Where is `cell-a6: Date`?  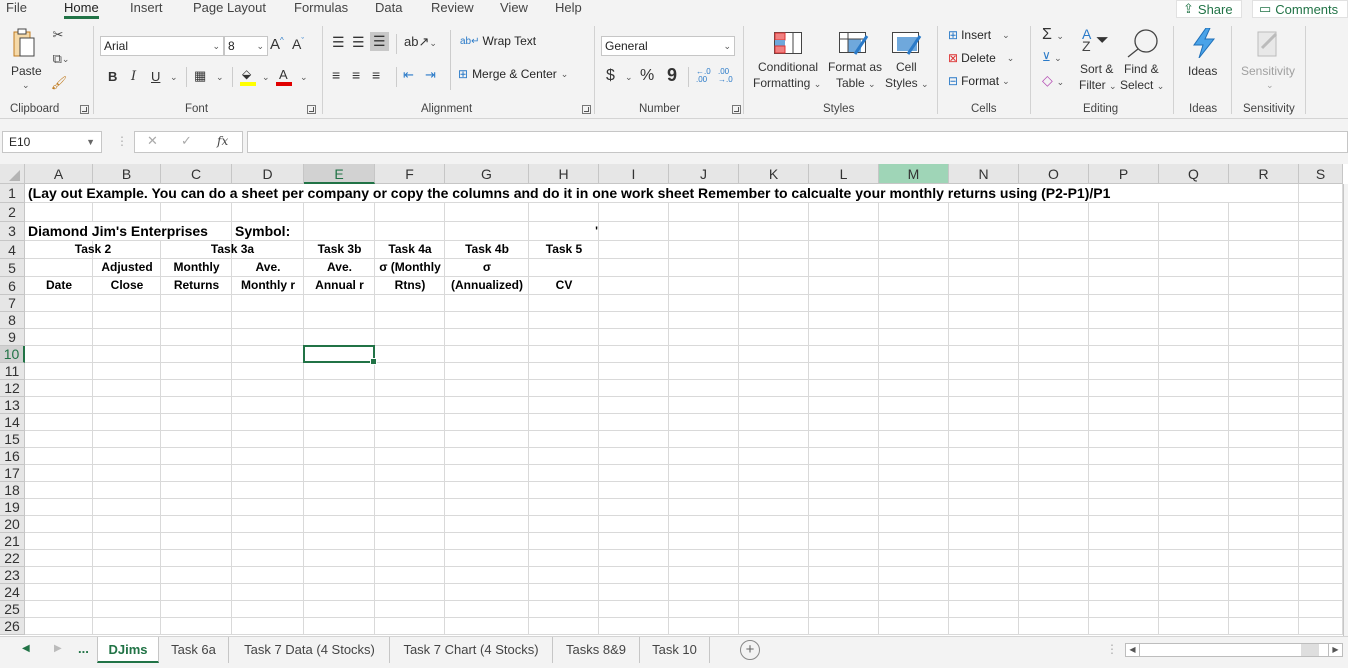
cell-a6: Date is located at coordinates (59, 285).